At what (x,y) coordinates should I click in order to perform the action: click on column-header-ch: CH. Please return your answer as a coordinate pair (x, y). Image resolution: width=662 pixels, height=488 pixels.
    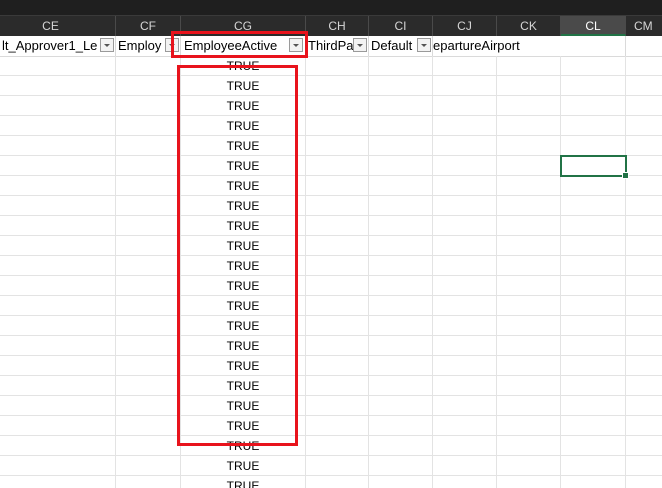
    Looking at the image, I should click on (337, 26).